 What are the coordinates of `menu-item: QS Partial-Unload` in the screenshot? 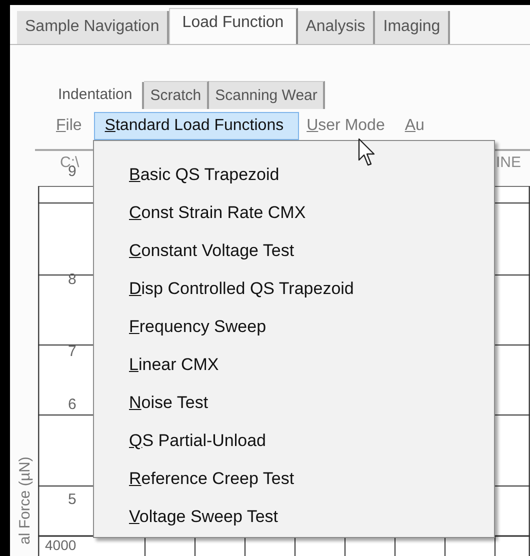 It's located at (197, 440).